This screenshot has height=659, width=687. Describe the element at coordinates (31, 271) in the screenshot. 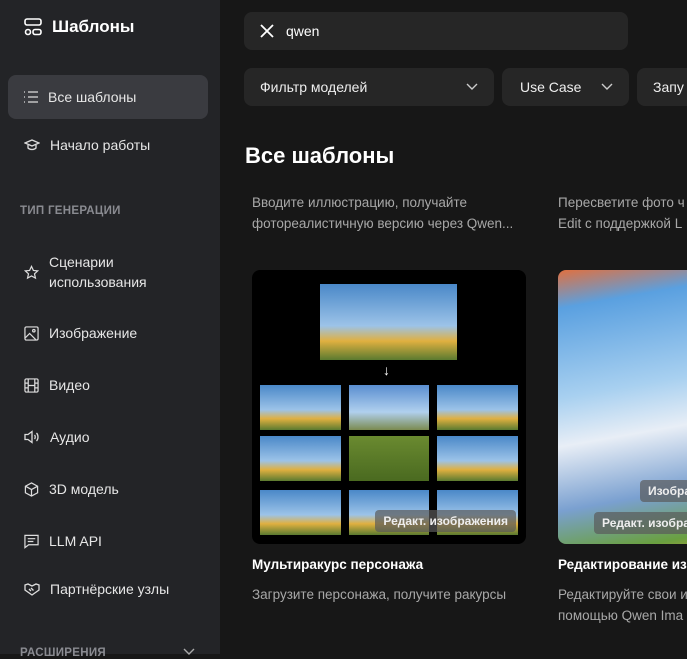

I see `star-icon` at that location.